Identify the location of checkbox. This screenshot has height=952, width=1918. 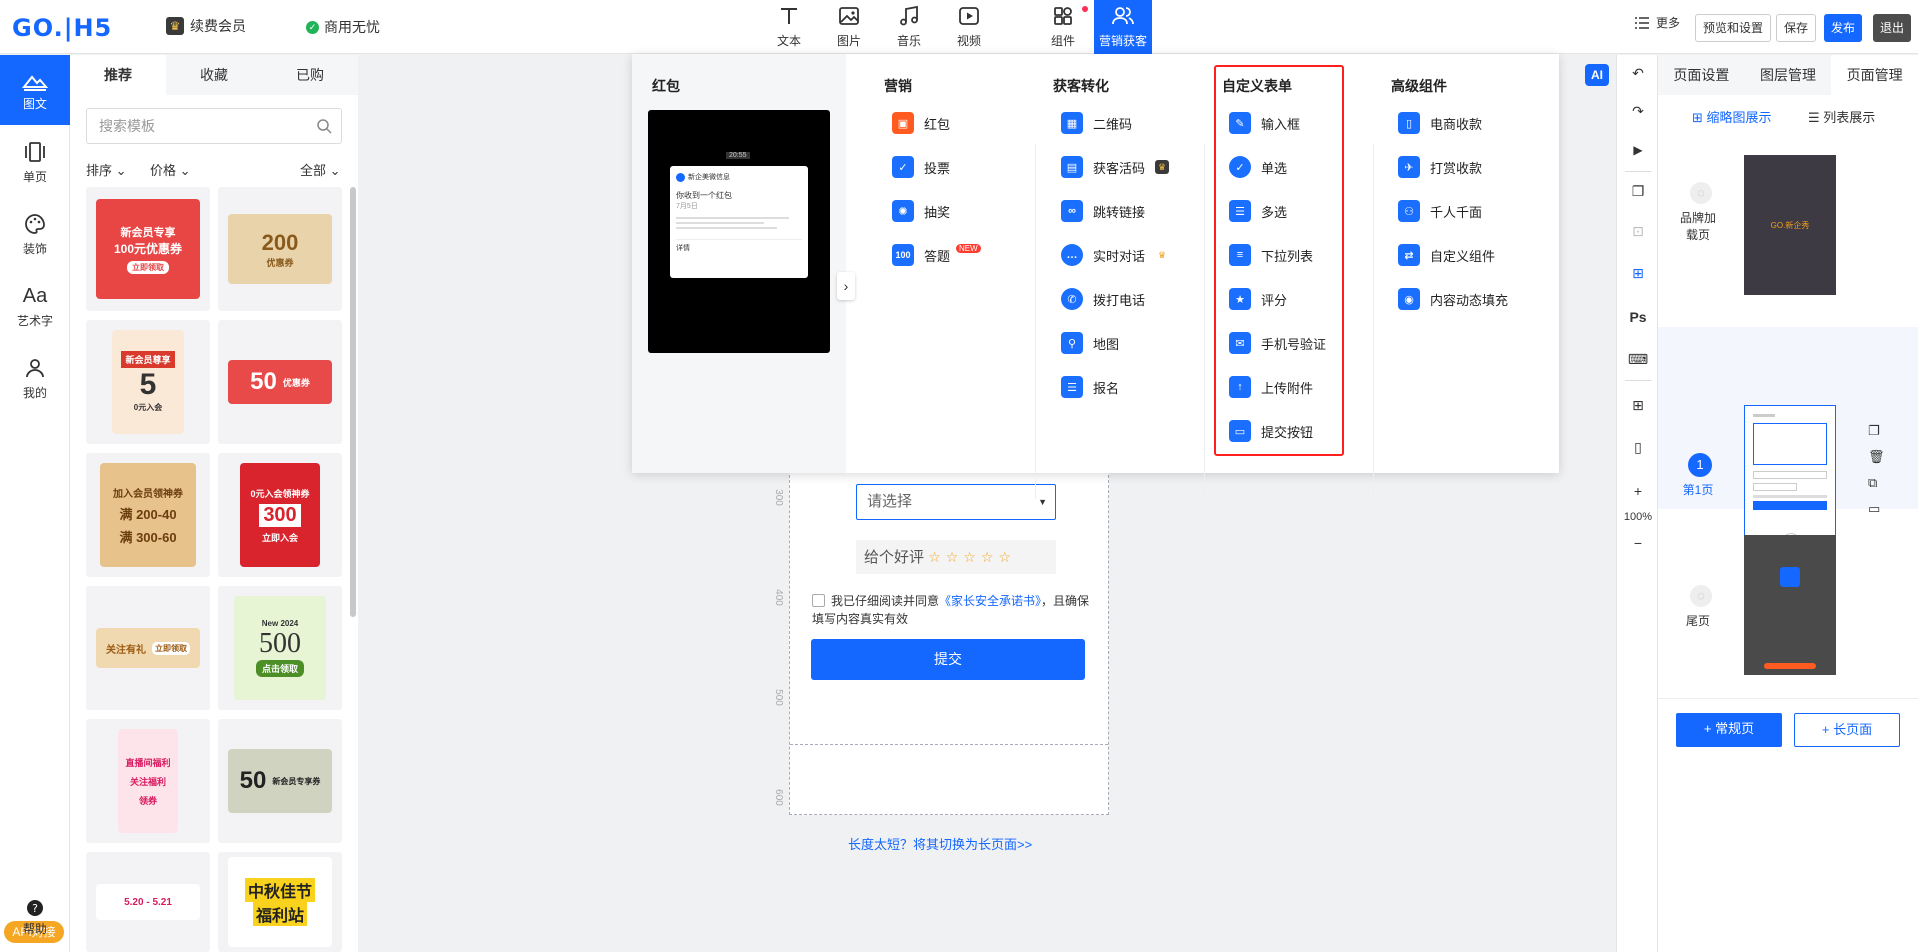
(818, 600).